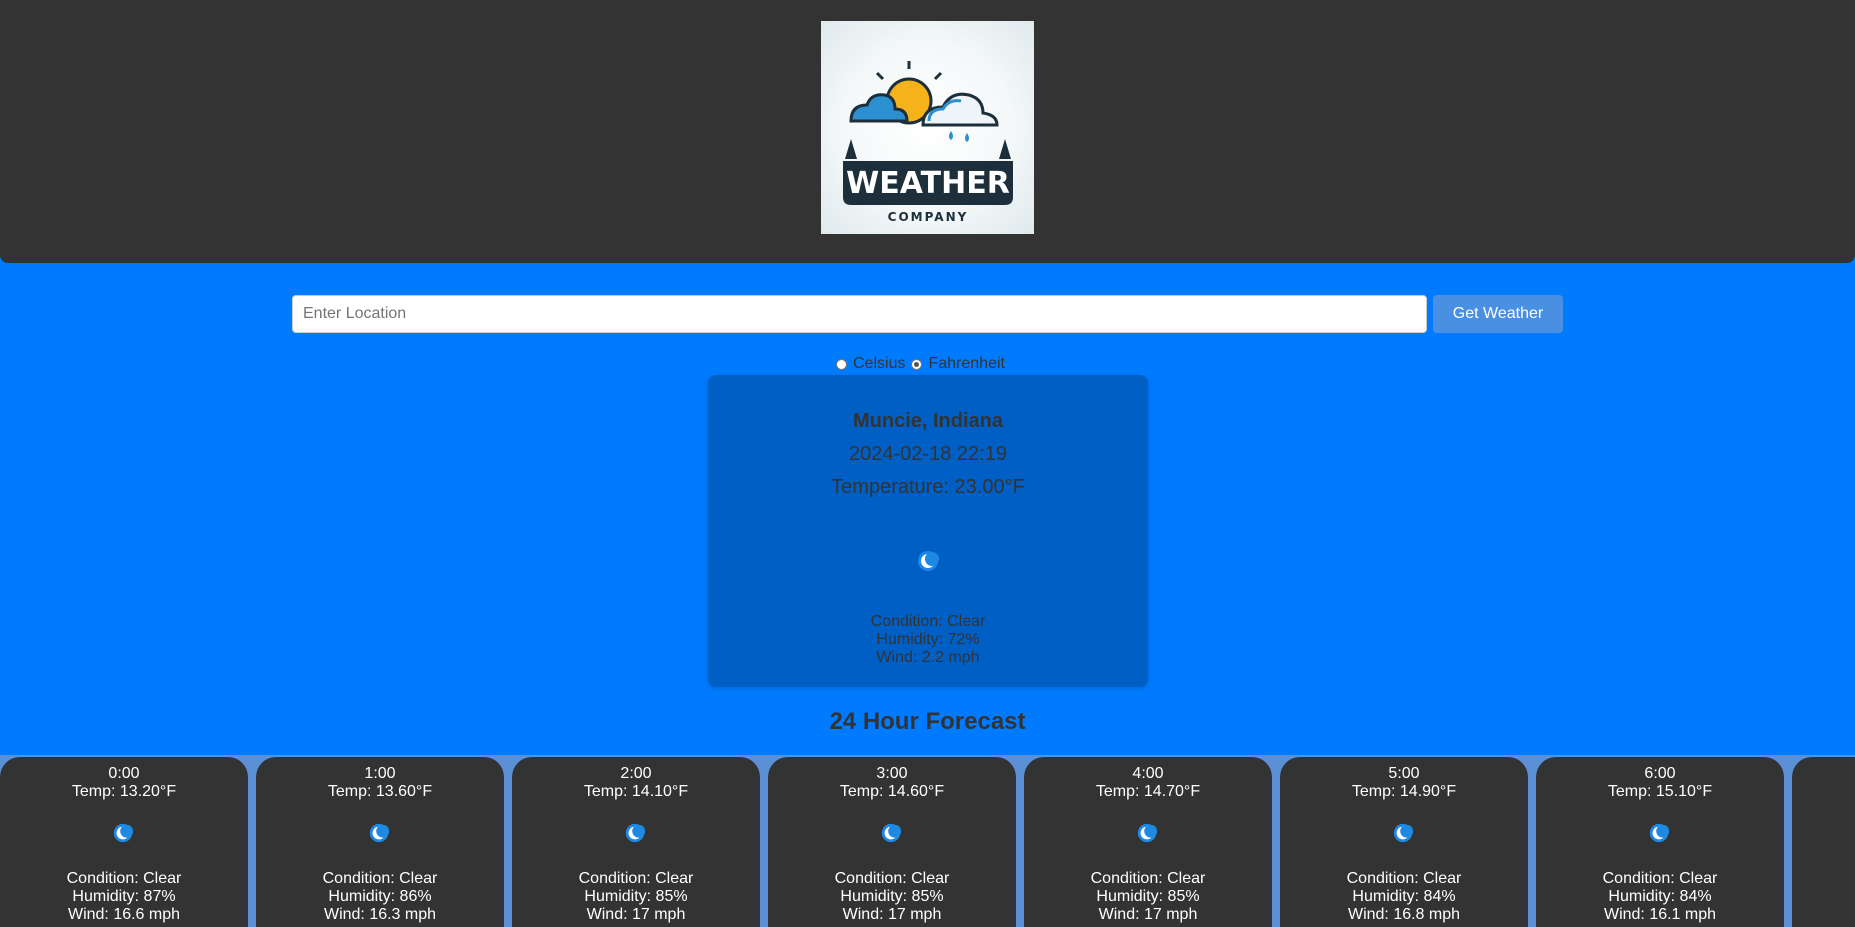  I want to click on celsius-label: Celsius, so click(879, 363).